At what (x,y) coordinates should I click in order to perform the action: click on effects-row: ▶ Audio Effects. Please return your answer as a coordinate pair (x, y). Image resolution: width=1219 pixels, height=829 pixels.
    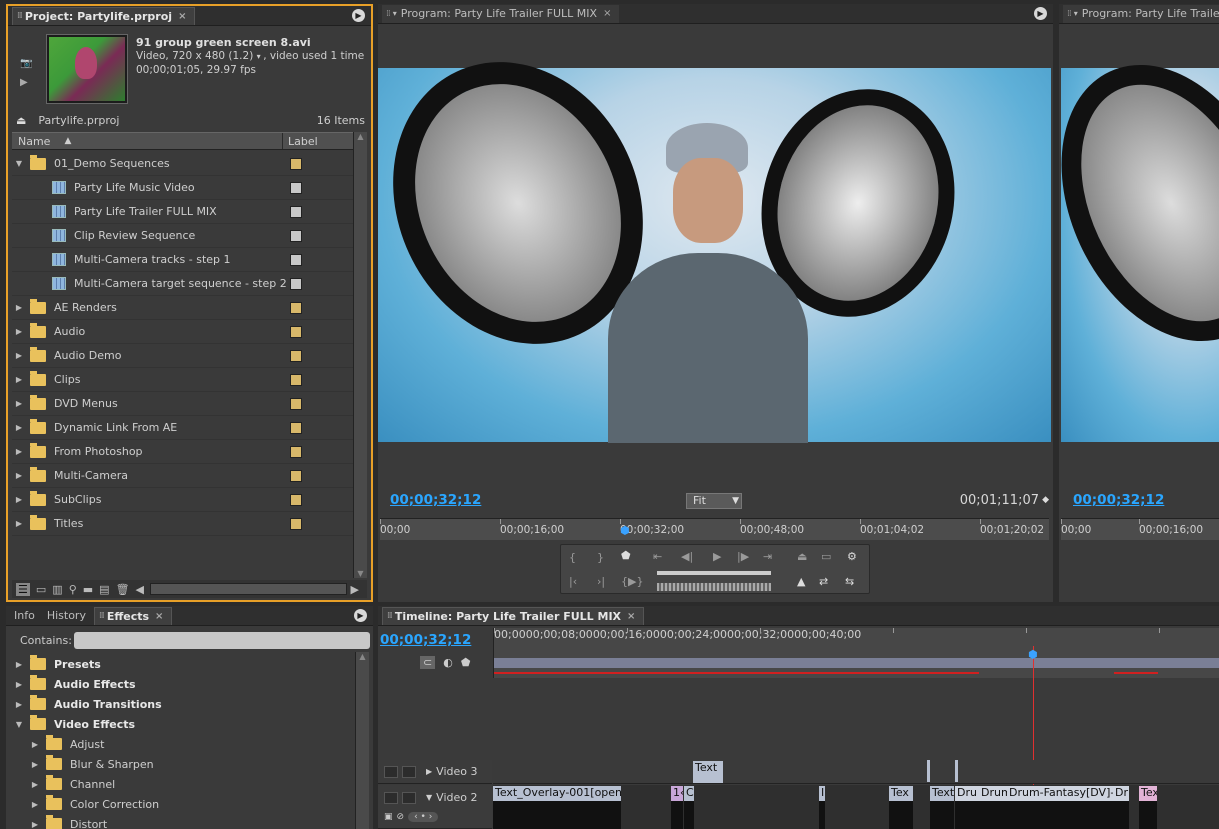
    Looking at the image, I should click on (182, 684).